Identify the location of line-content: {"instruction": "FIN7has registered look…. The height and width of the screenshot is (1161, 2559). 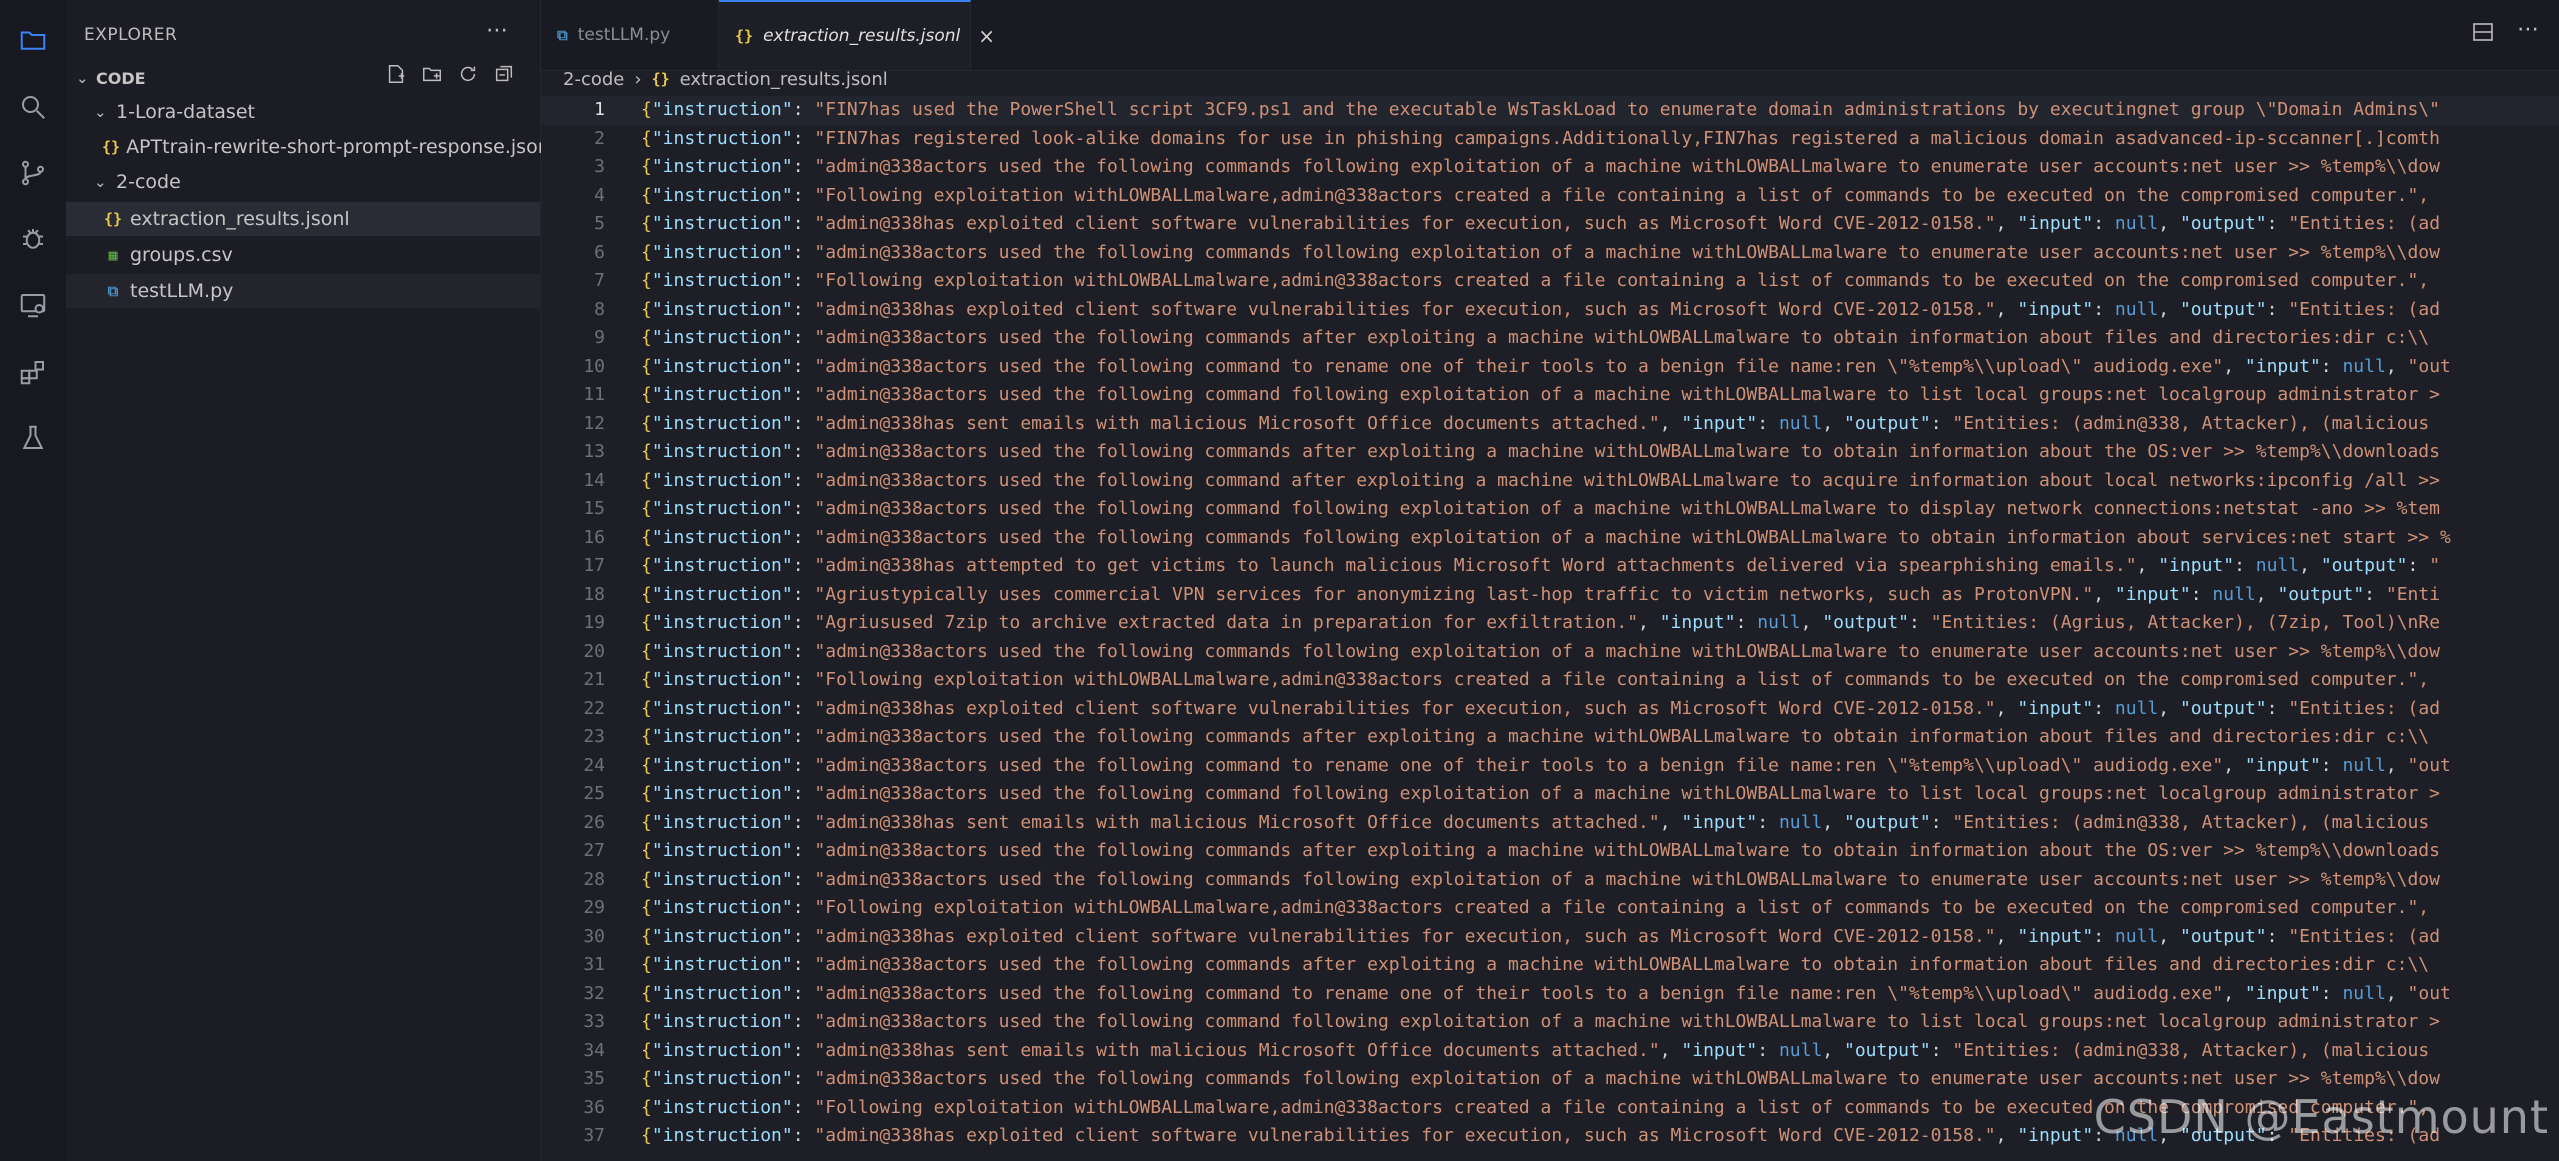
(1540, 139).